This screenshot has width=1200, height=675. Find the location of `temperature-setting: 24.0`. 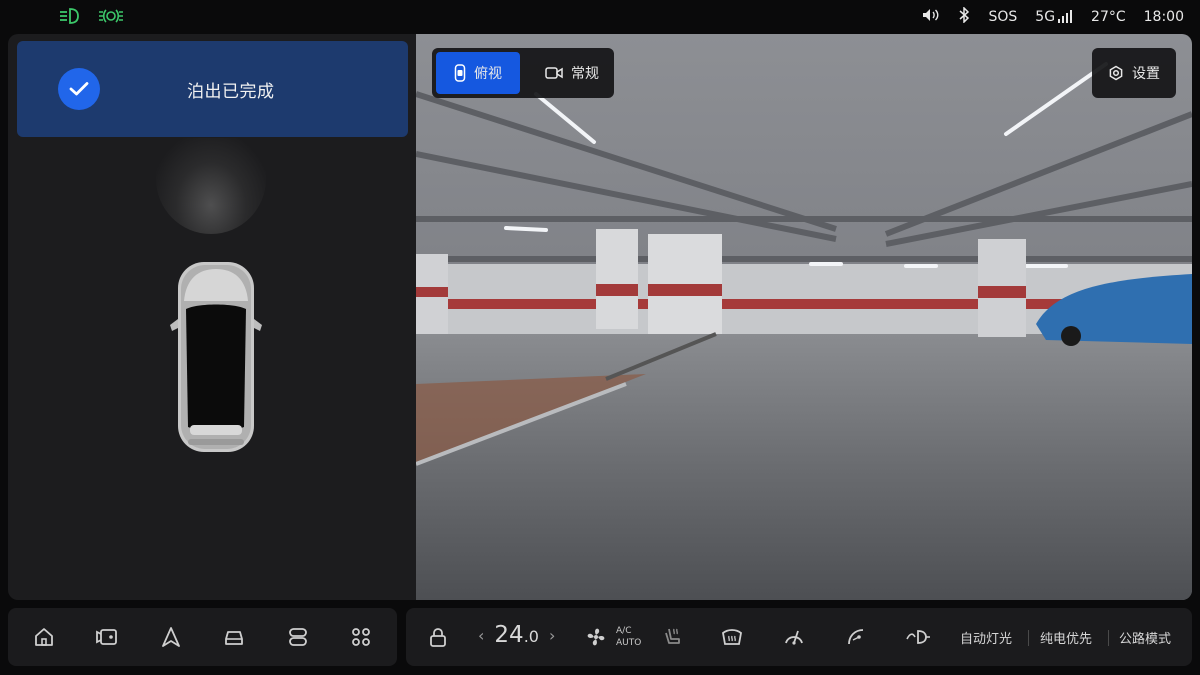

temperature-setting: 24.0 is located at coordinates (516, 635).